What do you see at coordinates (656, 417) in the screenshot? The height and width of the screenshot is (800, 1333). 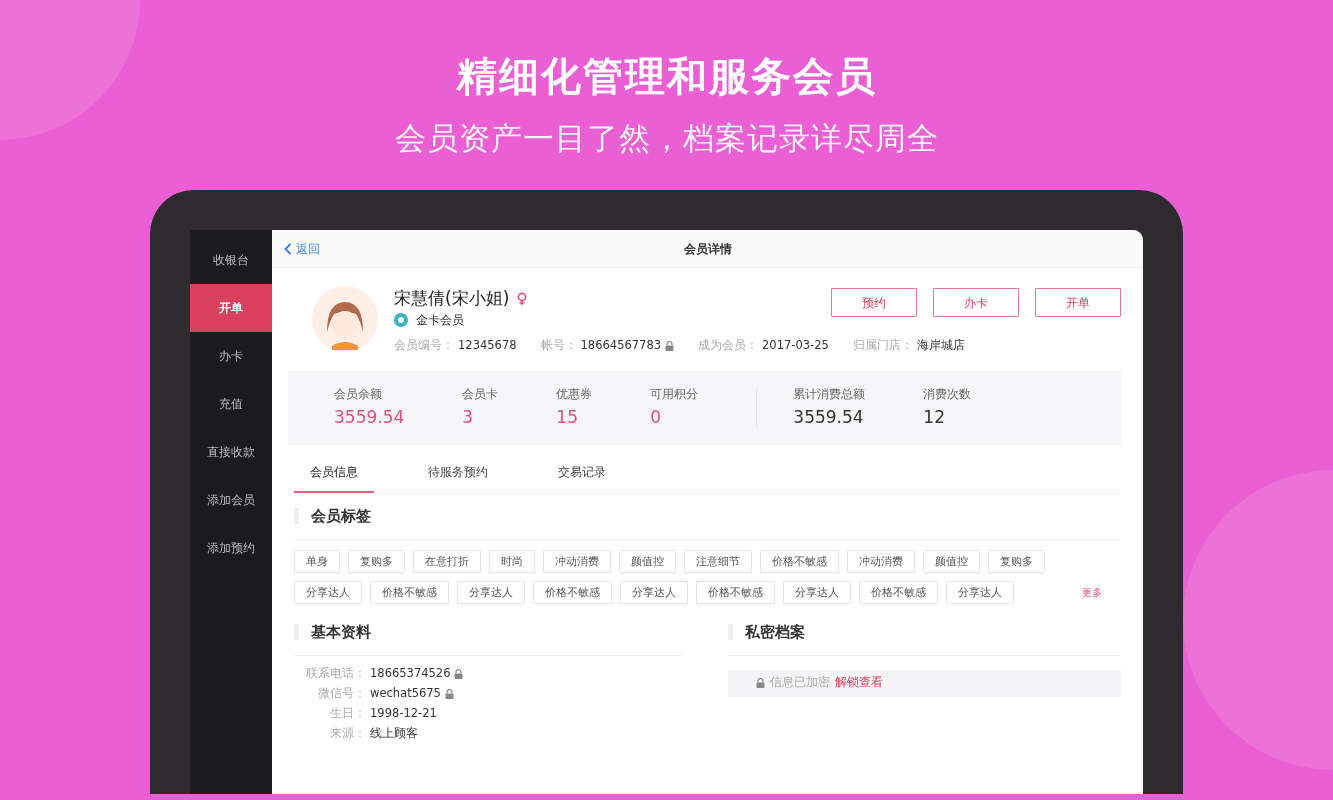 I see `stat-value: 0` at bounding box center [656, 417].